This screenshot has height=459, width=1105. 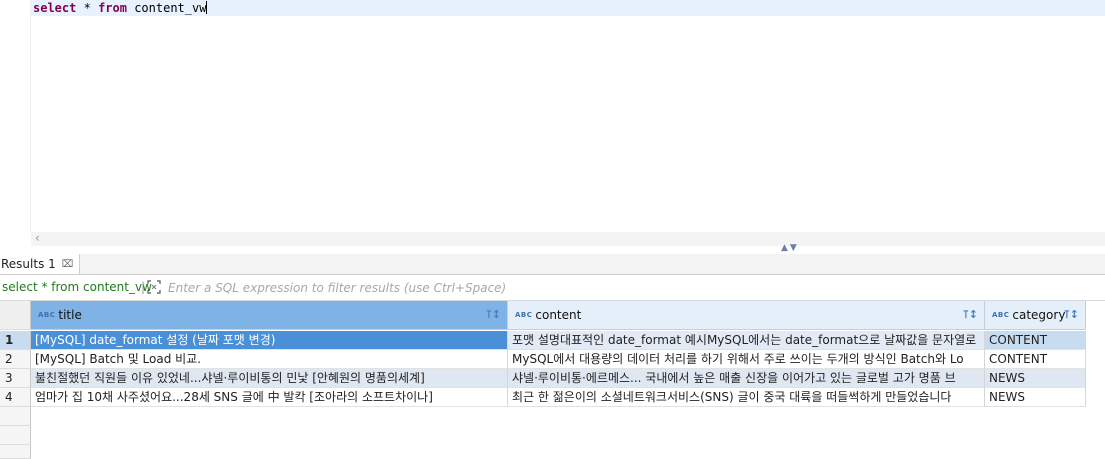 What do you see at coordinates (790, 248) in the screenshot?
I see `maximize-restore-icon: ▲▼` at bounding box center [790, 248].